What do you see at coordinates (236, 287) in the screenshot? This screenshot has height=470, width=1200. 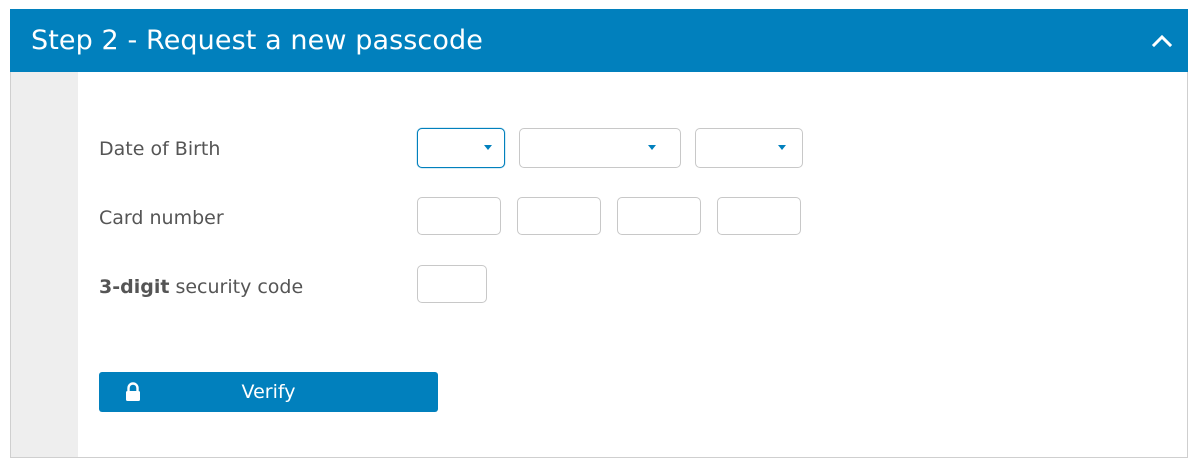 I see `security-code-label-rest: security code` at bounding box center [236, 287].